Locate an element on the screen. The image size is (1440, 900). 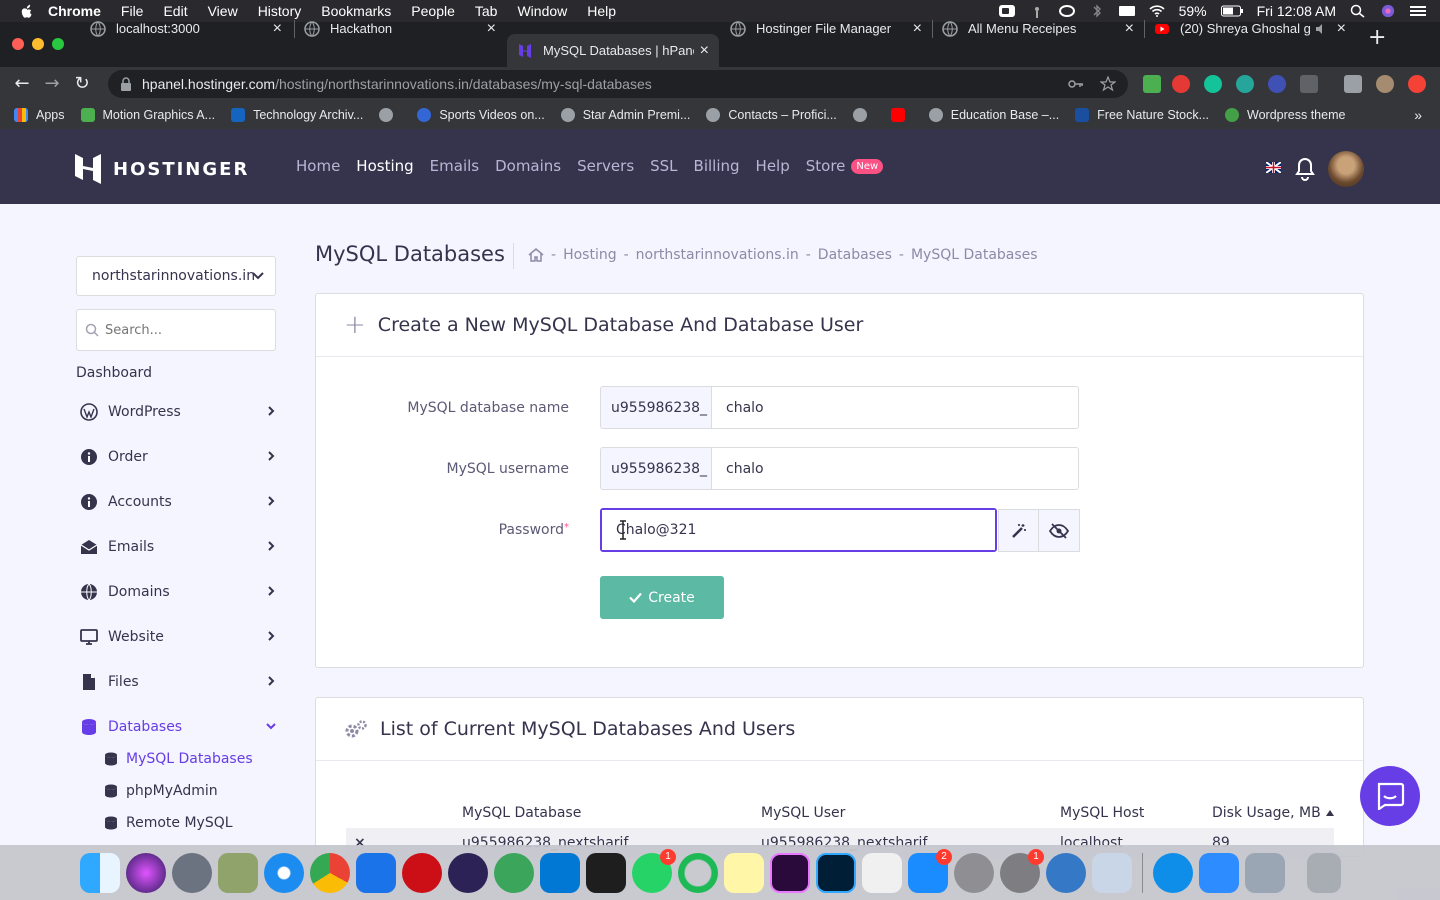
bookmark-globe is located at coordinates (390, 115).